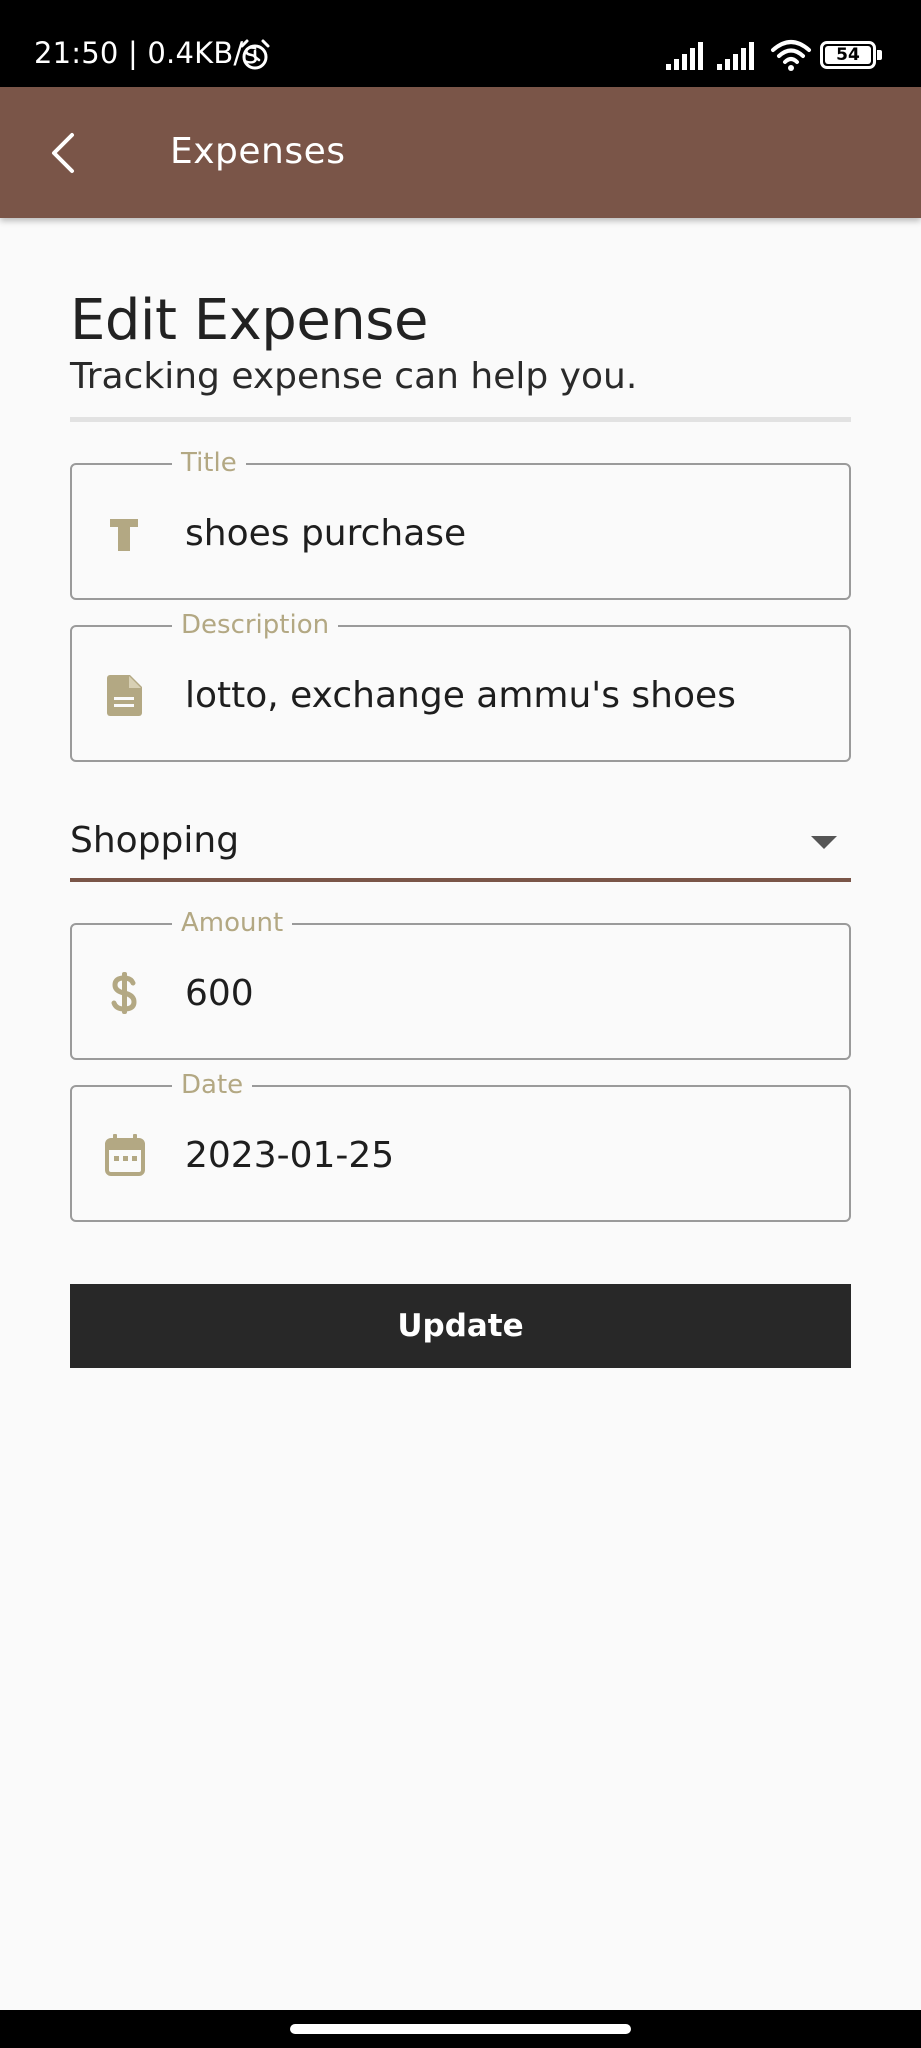  I want to click on home-indicator, so click(460, 2029).